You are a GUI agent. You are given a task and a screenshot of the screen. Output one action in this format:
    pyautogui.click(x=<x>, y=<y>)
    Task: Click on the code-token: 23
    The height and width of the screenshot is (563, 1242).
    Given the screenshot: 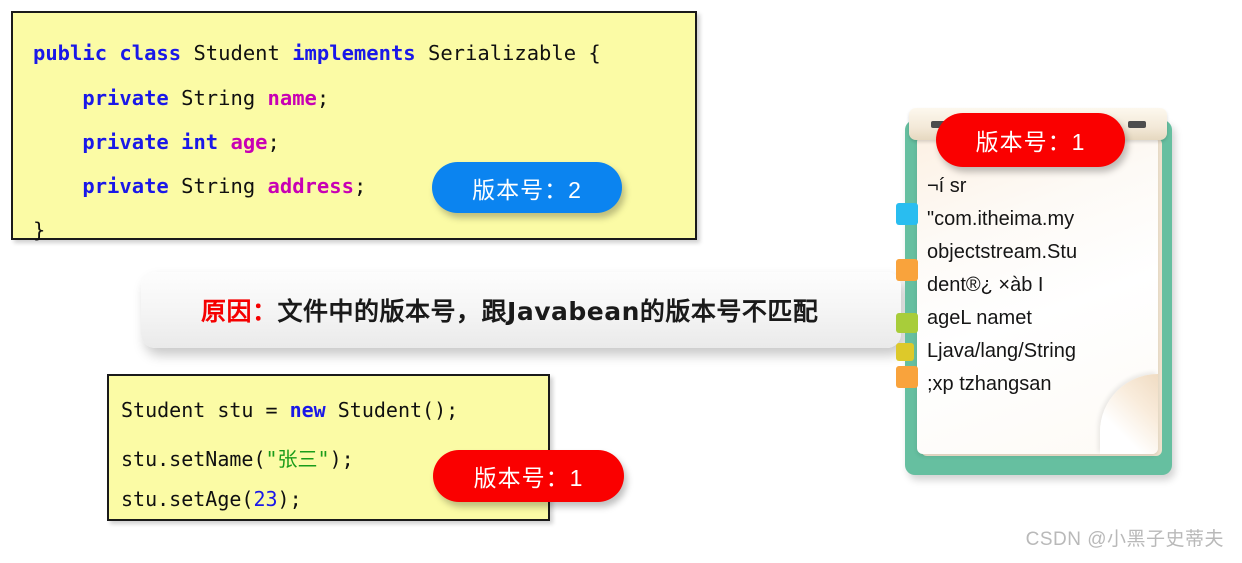 What is the action you would take?
    pyautogui.click(x=265, y=499)
    